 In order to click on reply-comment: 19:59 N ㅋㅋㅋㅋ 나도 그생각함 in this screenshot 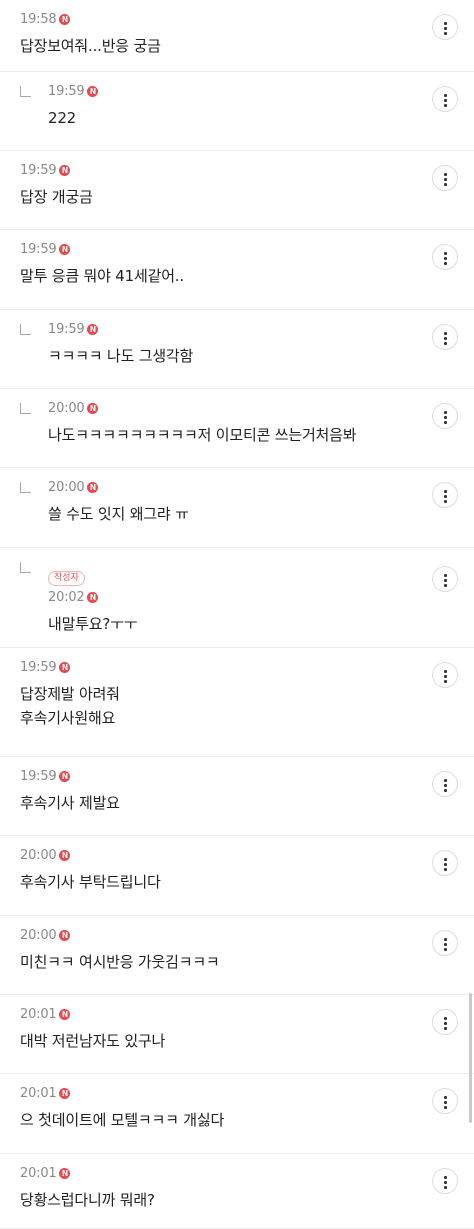, I will do `click(237, 349)`.